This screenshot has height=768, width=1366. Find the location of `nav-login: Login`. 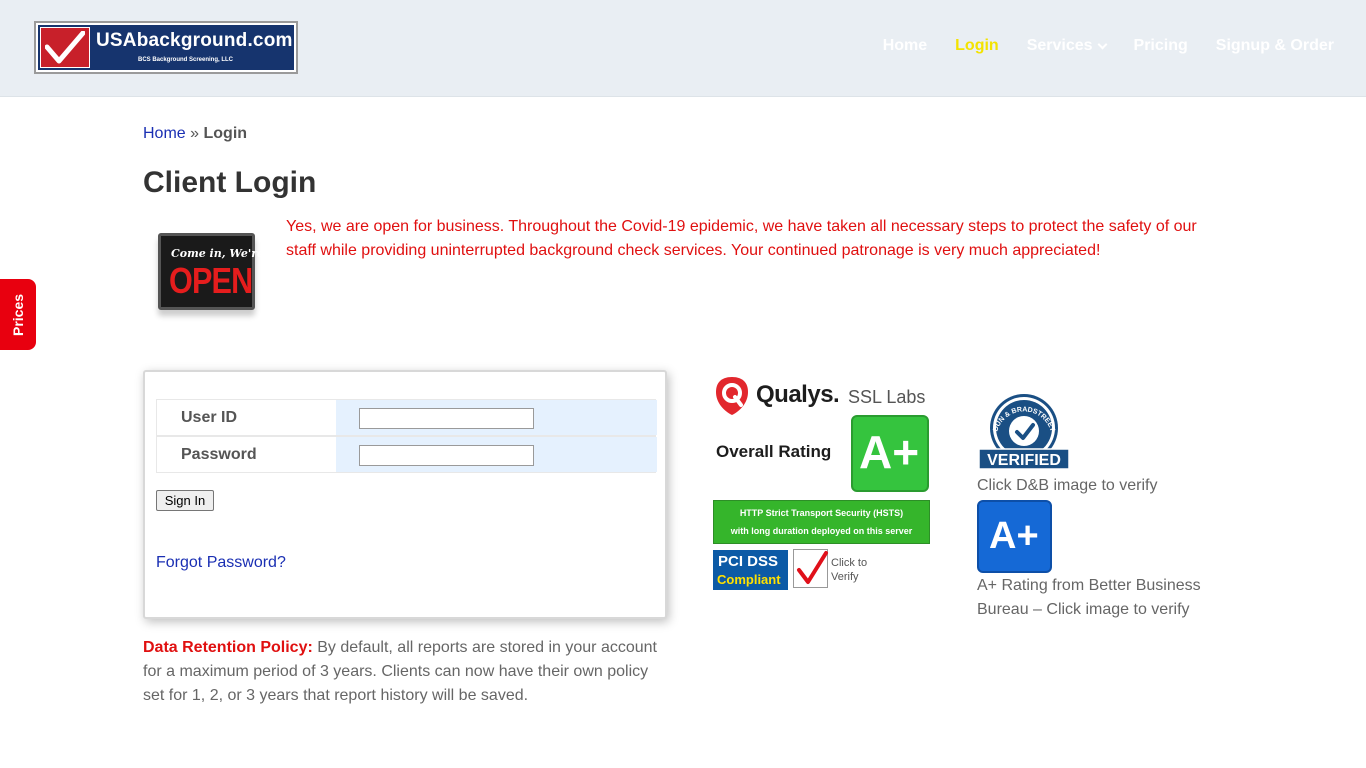

nav-login: Login is located at coordinates (977, 46).